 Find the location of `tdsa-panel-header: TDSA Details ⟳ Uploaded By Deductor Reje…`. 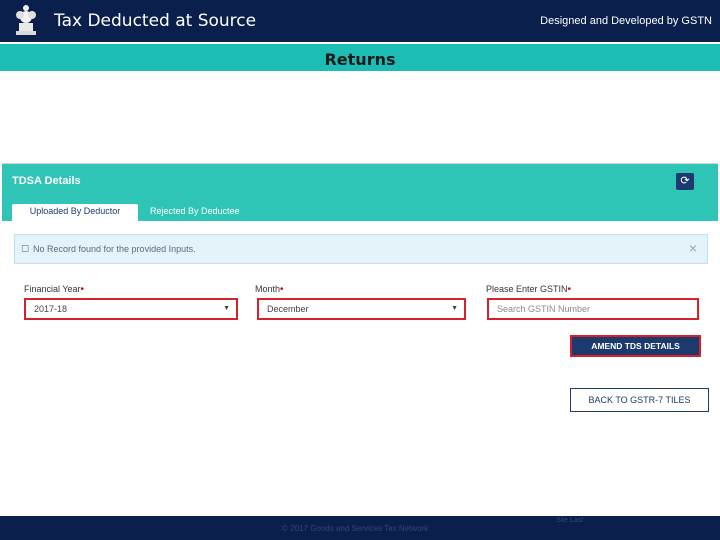

tdsa-panel-header: TDSA Details ⟳ Uploaded By Deductor Reje… is located at coordinates (360, 192).